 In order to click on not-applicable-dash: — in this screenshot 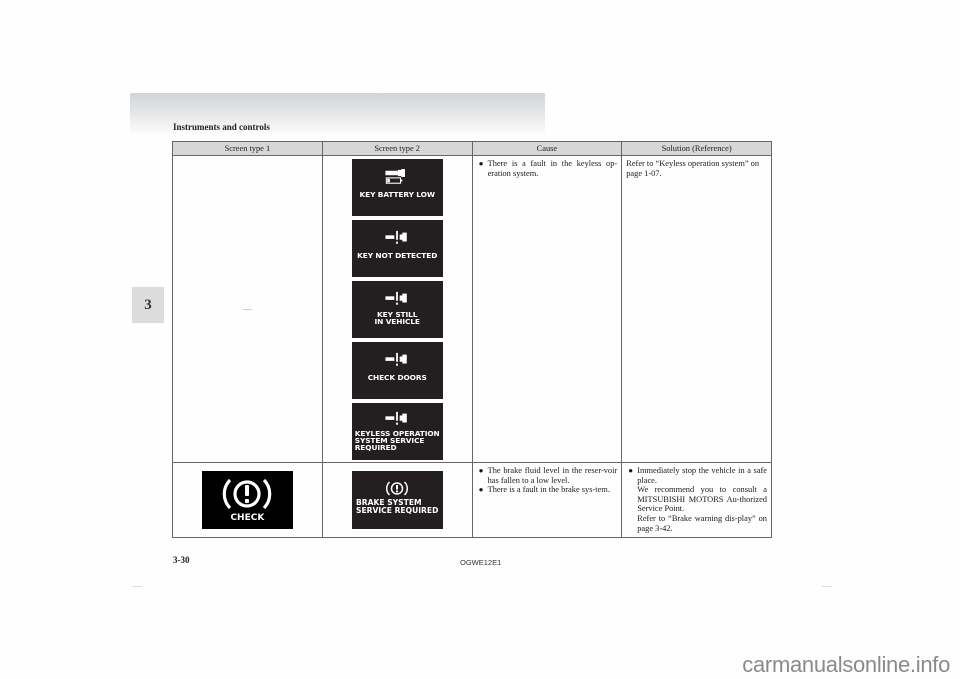, I will do `click(247, 309)`.